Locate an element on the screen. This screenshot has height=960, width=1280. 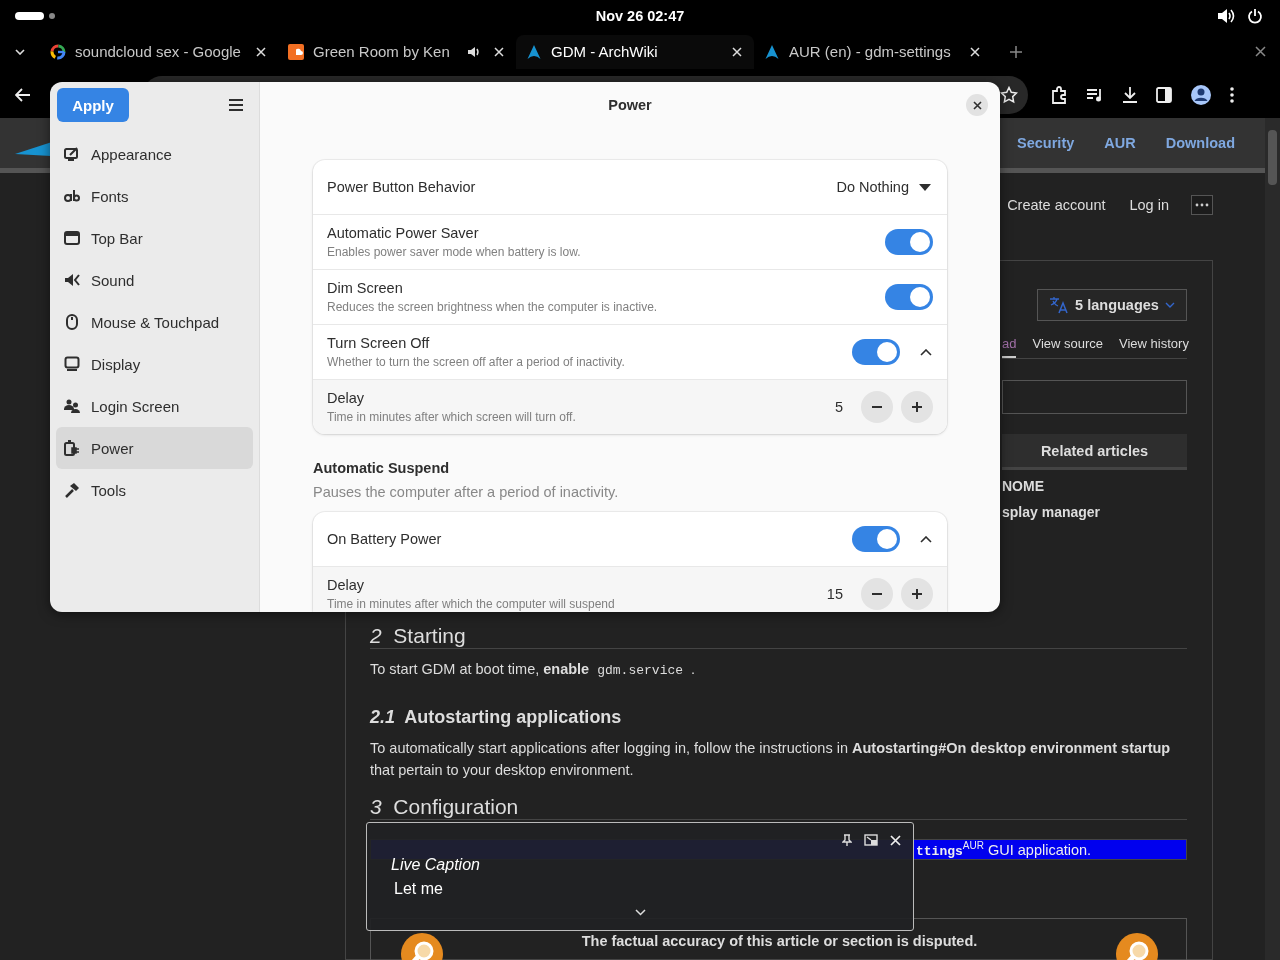
paragraph: To start GDM at boot time, enable gdm.service . is located at coordinates (533, 670).